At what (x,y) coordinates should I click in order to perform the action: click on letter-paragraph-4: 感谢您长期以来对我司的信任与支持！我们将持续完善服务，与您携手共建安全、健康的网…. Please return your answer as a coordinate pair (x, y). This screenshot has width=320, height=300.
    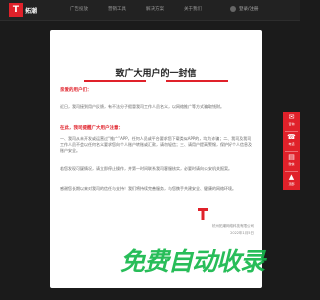
    Looking at the image, I should click on (148, 188).